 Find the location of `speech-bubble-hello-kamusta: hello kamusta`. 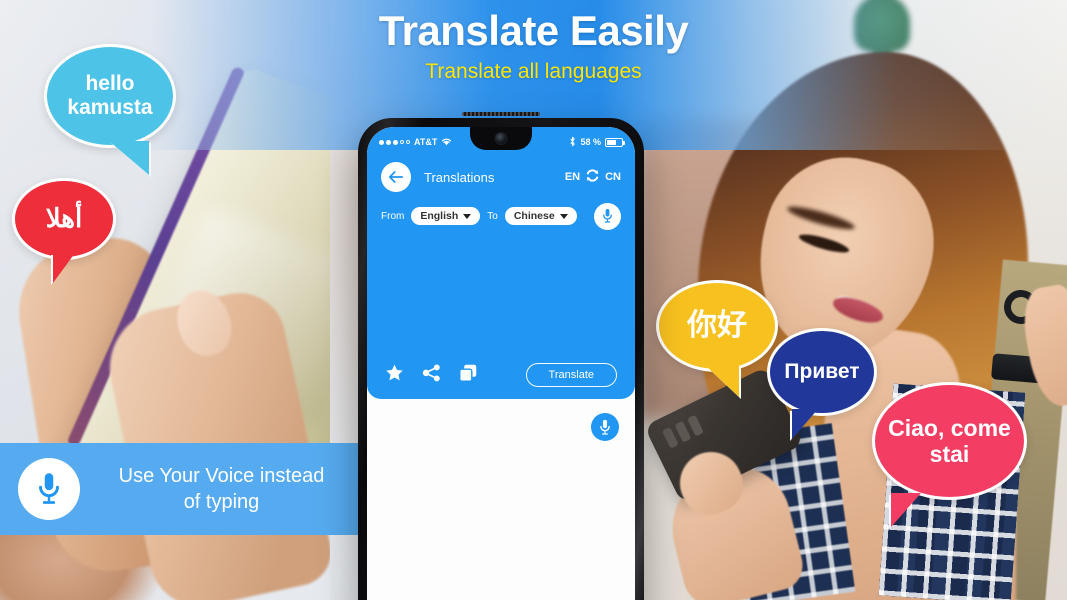

speech-bubble-hello-kamusta: hello kamusta is located at coordinates (110, 109).